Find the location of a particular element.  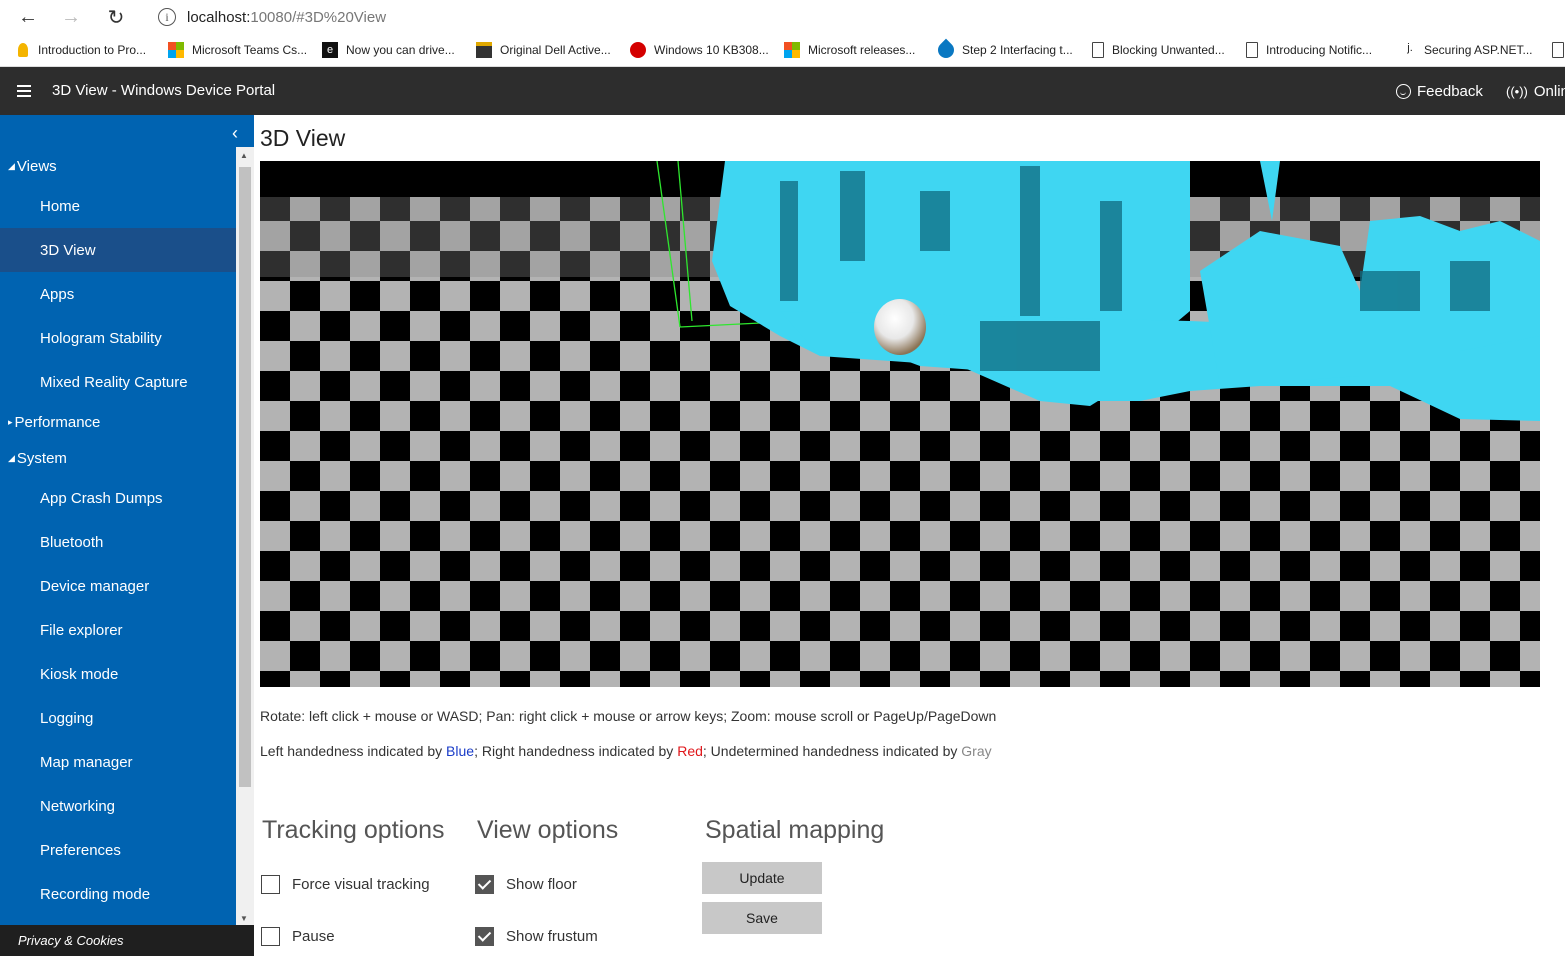

sidebar-item-apps: Apps is located at coordinates (118, 294).